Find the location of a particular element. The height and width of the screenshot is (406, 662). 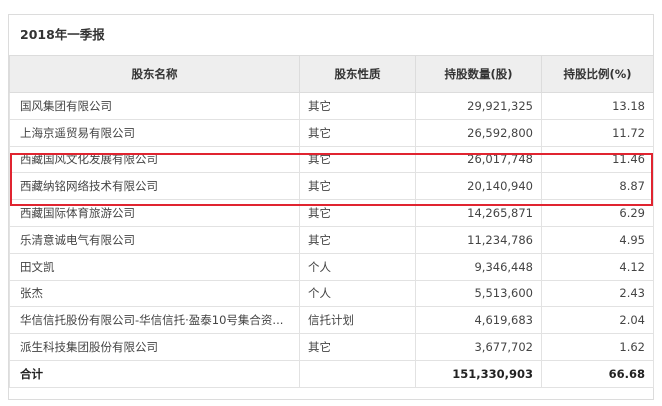

share-ratio: 6.29 is located at coordinates (597, 213).